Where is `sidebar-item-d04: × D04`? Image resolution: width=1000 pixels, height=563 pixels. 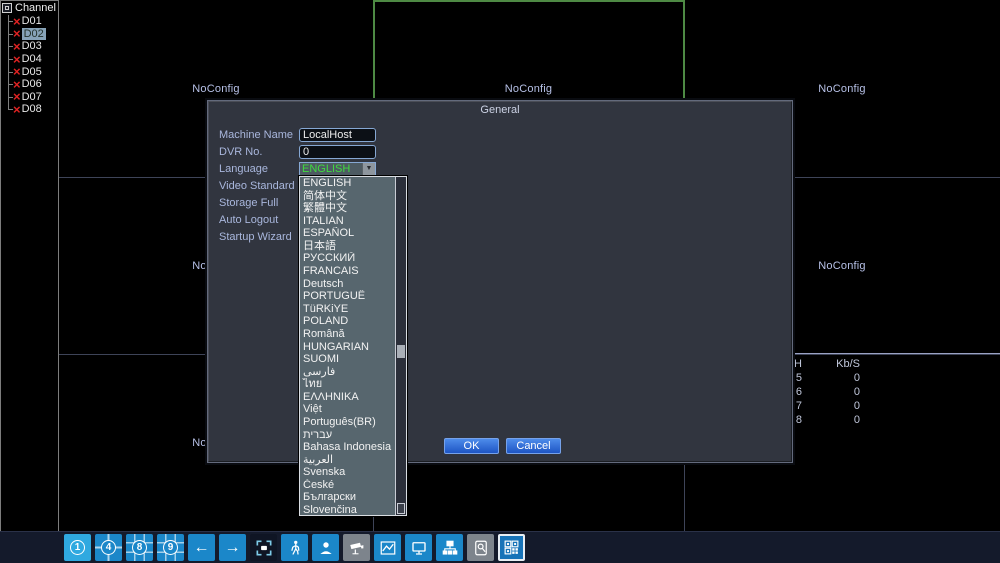 sidebar-item-d04: × D04 is located at coordinates (30, 59).